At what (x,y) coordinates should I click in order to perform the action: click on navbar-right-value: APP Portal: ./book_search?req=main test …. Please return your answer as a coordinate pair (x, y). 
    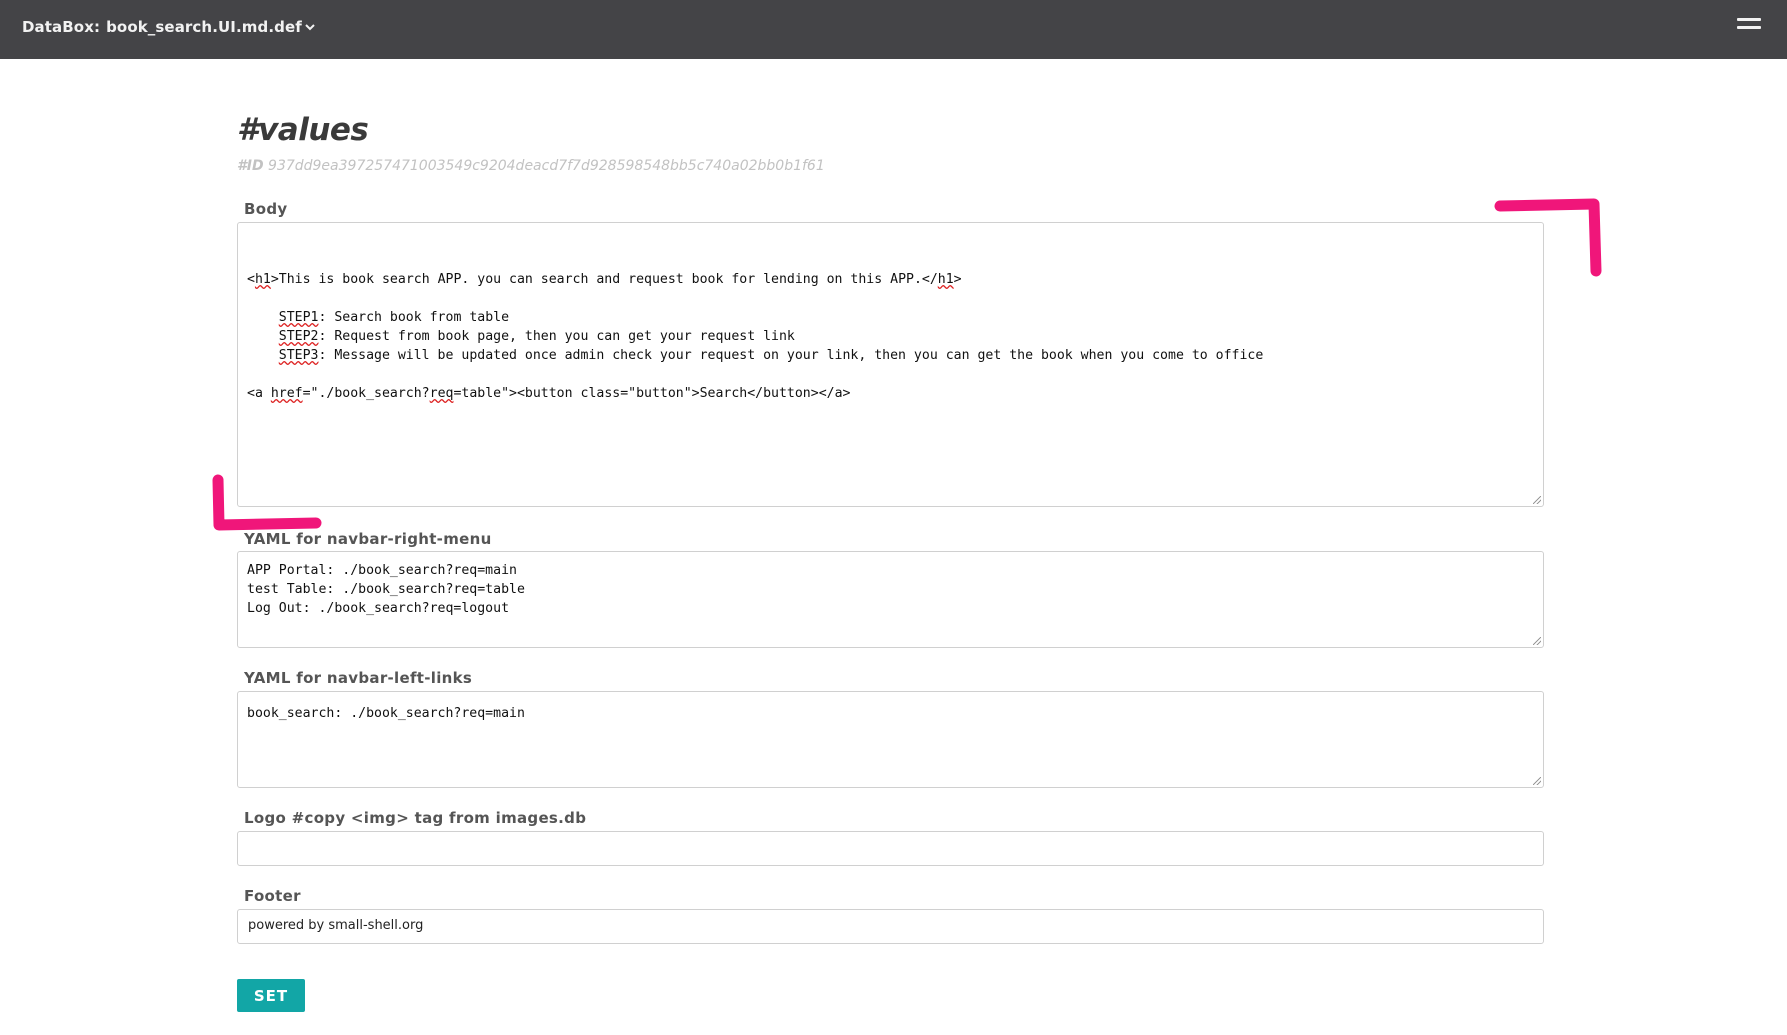
    Looking at the image, I should click on (386, 589).